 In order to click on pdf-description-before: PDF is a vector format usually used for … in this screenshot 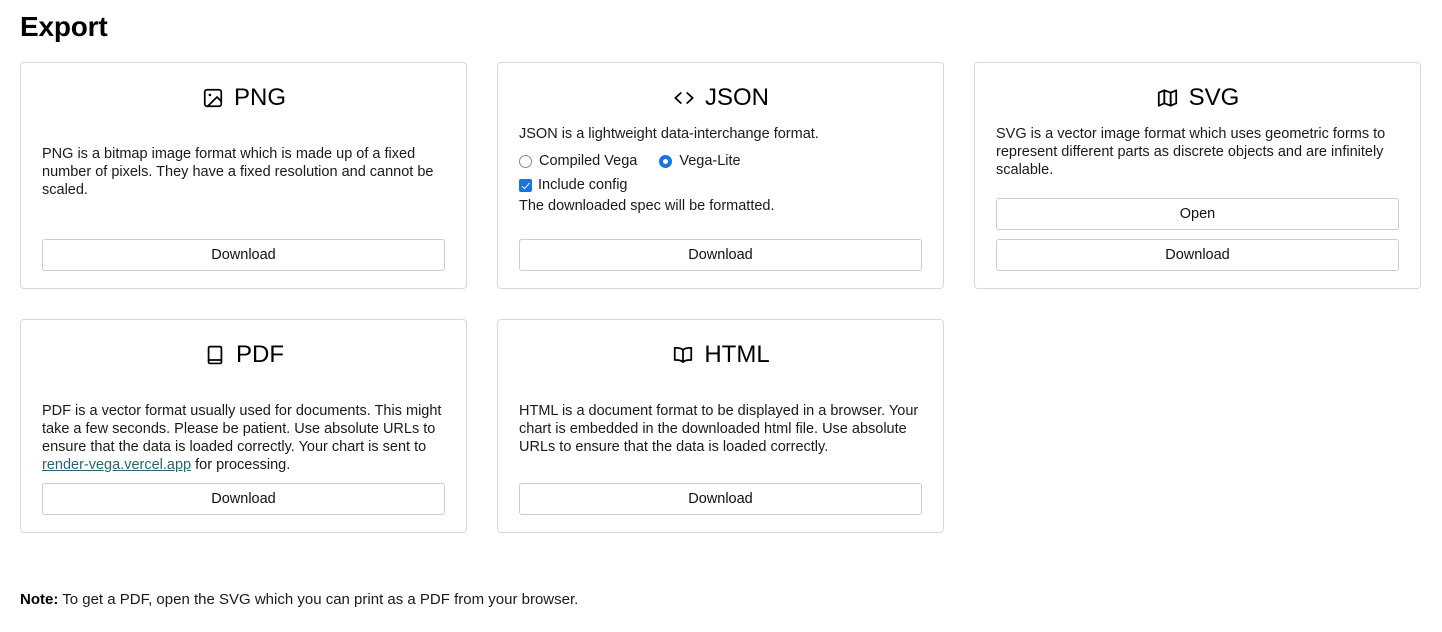, I will do `click(242, 429)`.